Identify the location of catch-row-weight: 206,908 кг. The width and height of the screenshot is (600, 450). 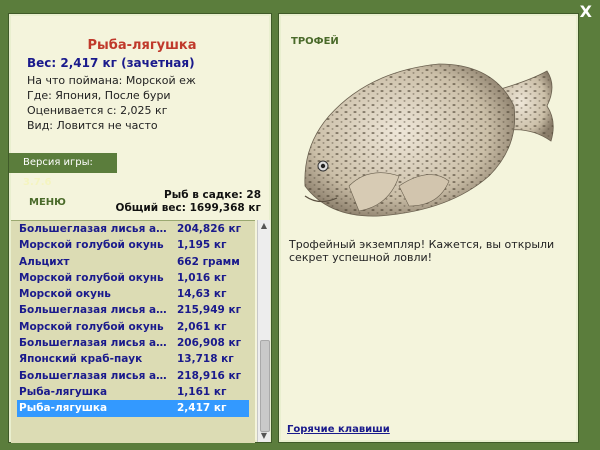
(209, 343).